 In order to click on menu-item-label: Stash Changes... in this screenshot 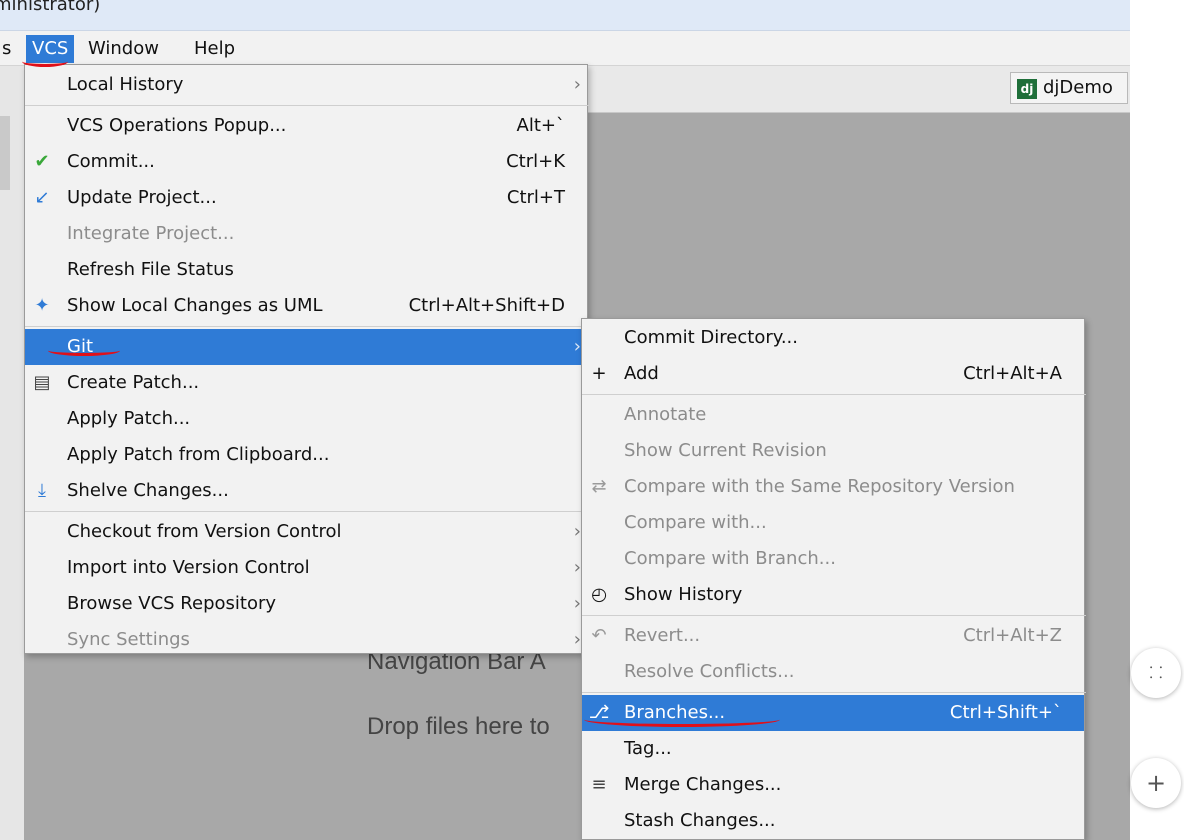, I will do `click(700, 820)`.